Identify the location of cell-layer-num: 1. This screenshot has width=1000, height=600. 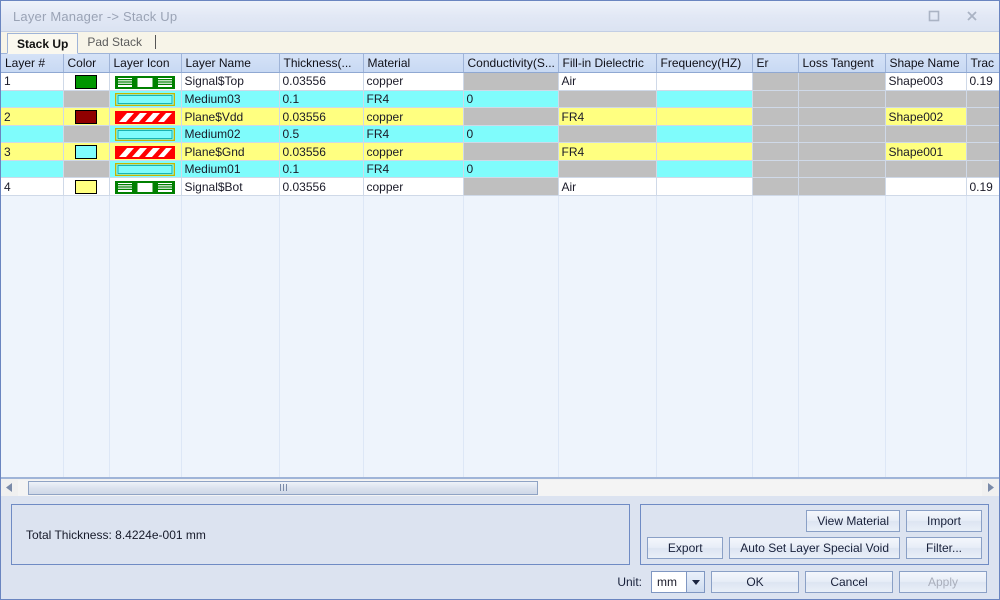
(32, 81).